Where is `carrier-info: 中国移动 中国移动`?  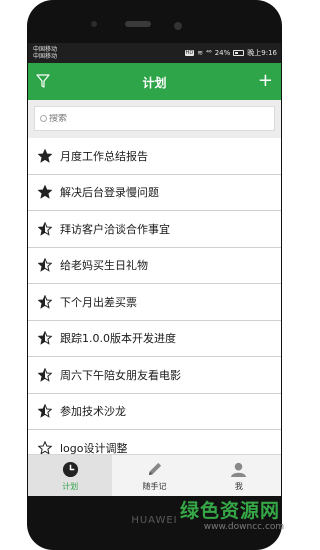 carrier-info: 中国移动 中国移动 is located at coordinates (45, 53).